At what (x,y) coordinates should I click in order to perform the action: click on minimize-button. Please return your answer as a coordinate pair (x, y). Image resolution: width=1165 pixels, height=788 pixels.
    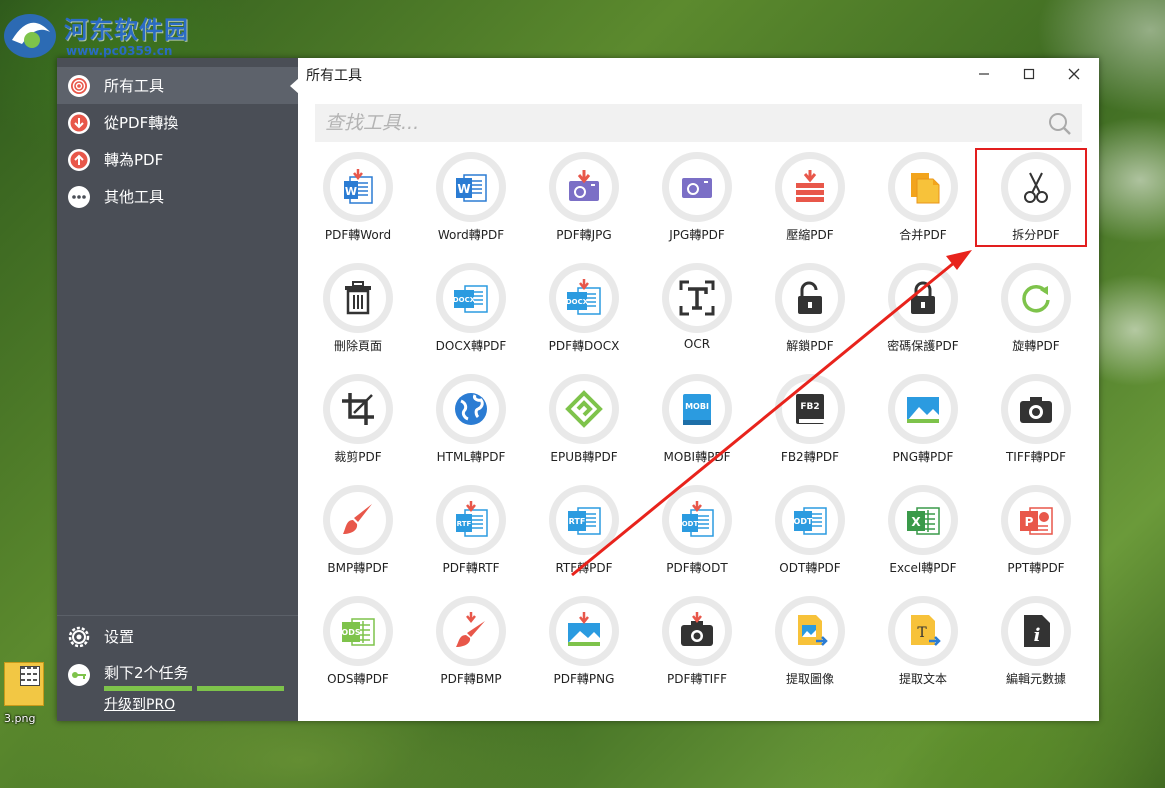
    Looking at the image, I should click on (984, 74).